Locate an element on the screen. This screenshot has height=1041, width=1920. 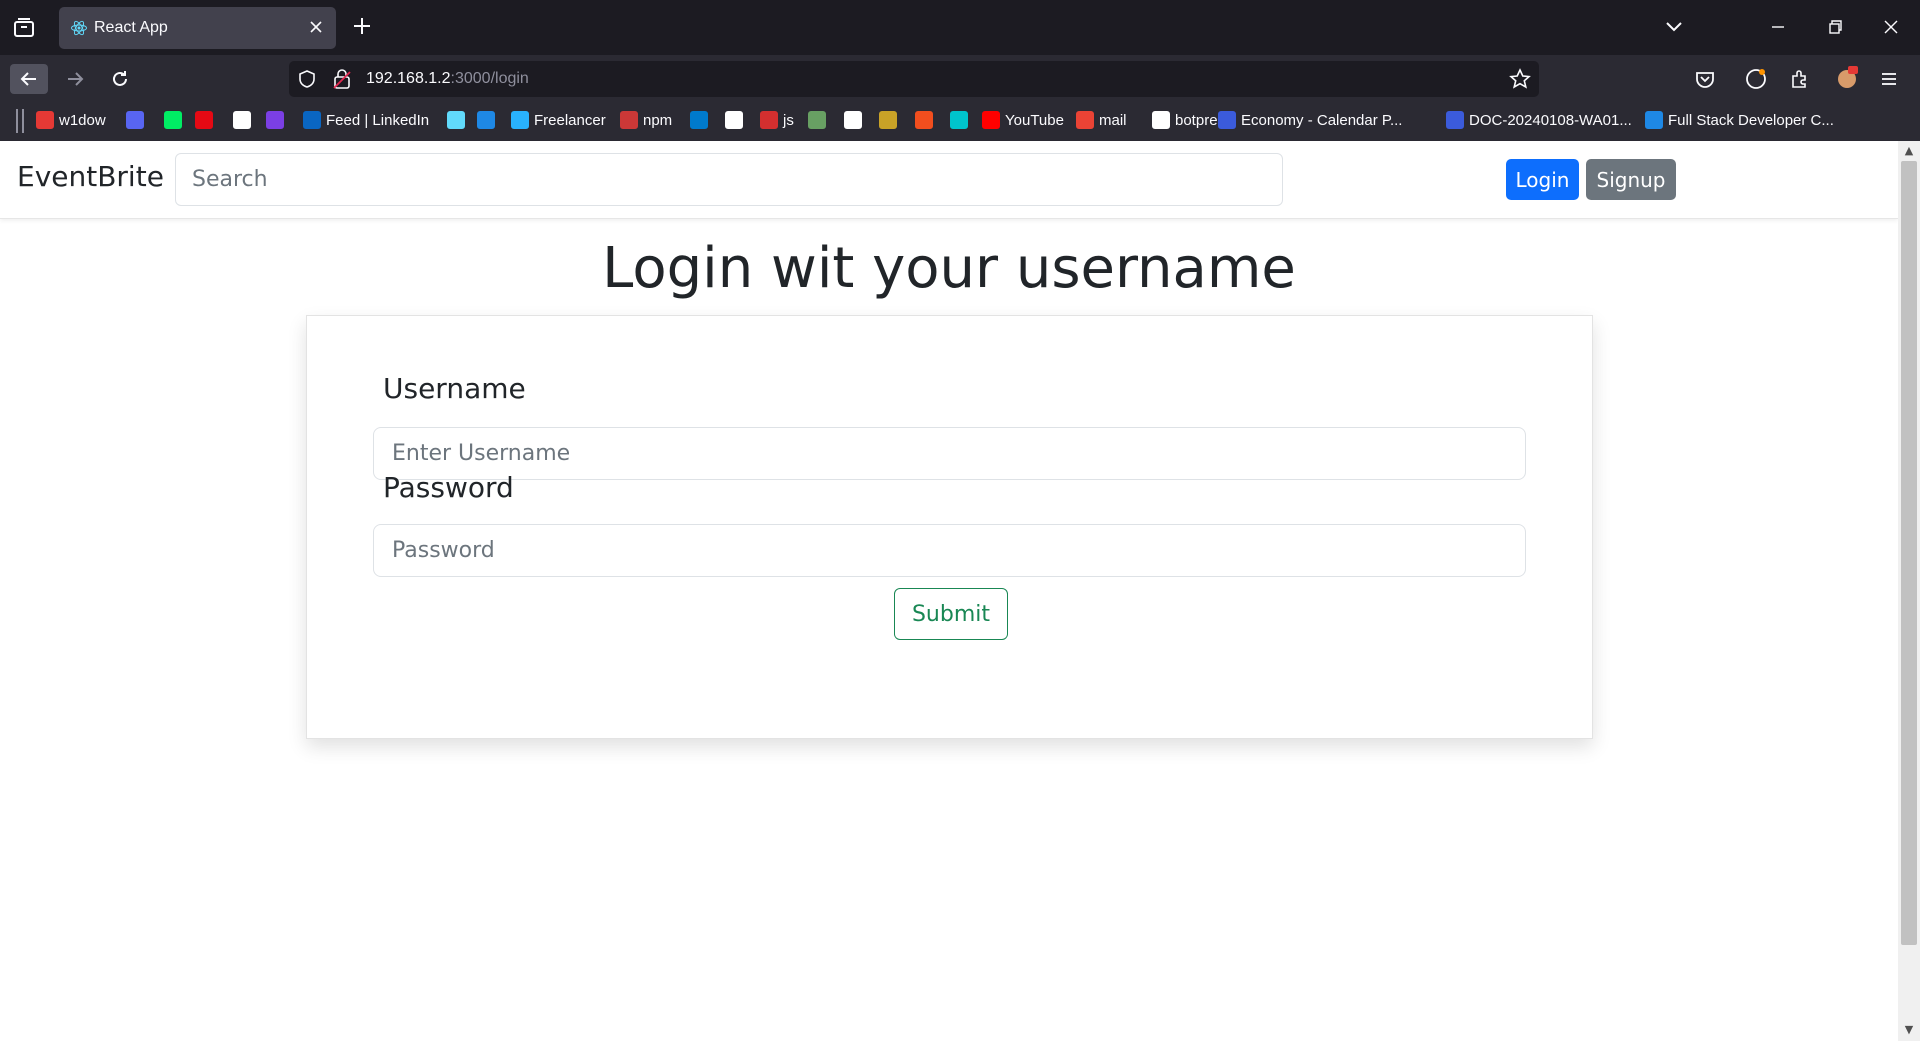
js-icon is located at coordinates (769, 120).